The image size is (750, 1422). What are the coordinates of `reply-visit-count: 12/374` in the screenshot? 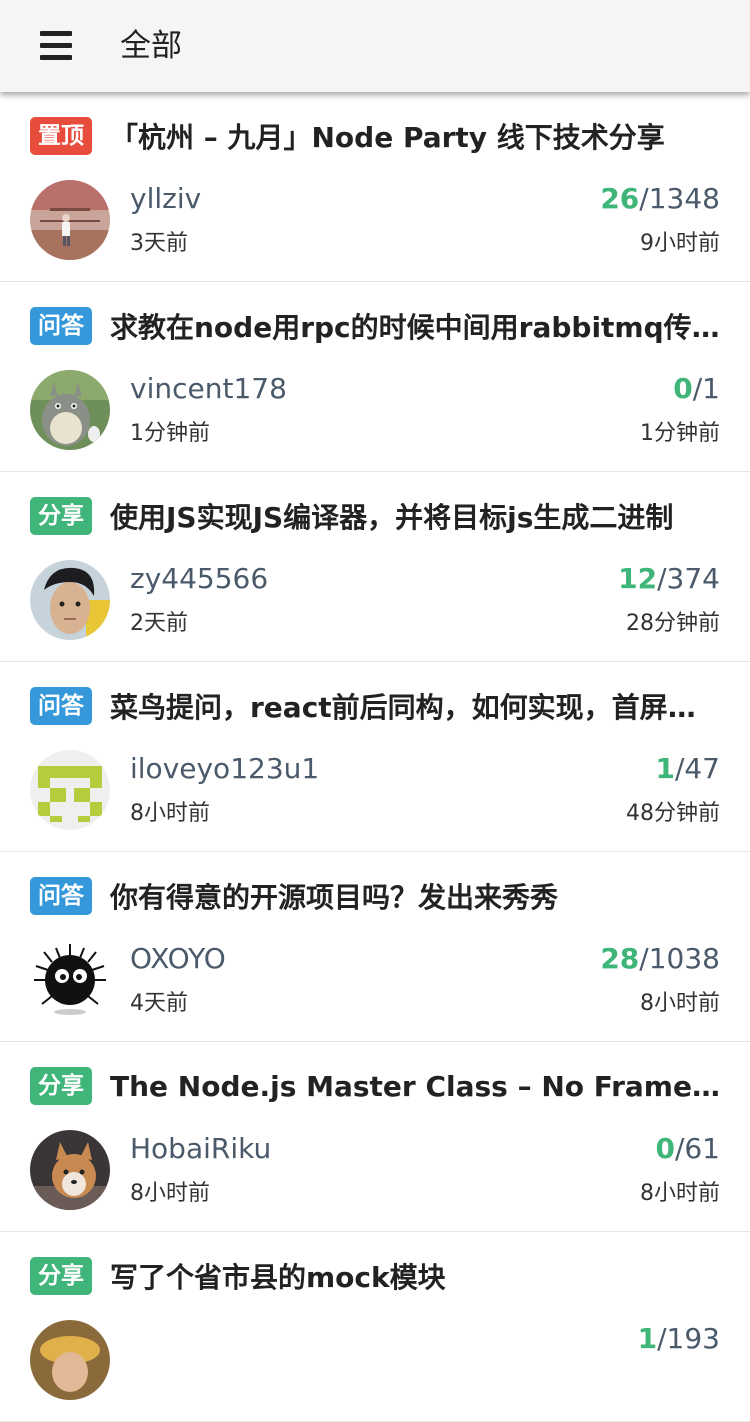 It's located at (669, 578).